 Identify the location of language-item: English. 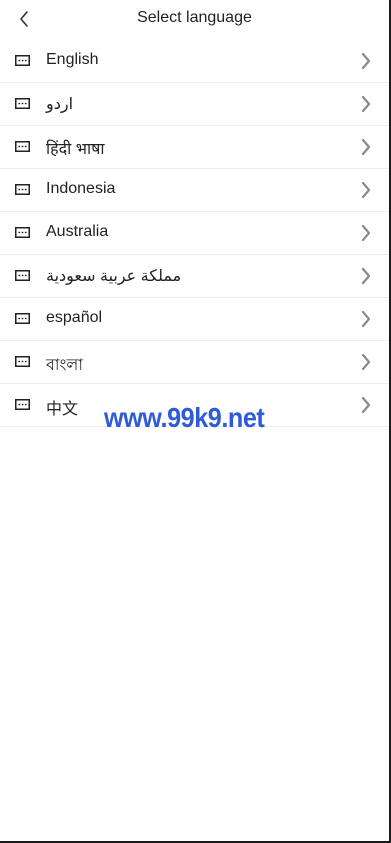
(194, 61).